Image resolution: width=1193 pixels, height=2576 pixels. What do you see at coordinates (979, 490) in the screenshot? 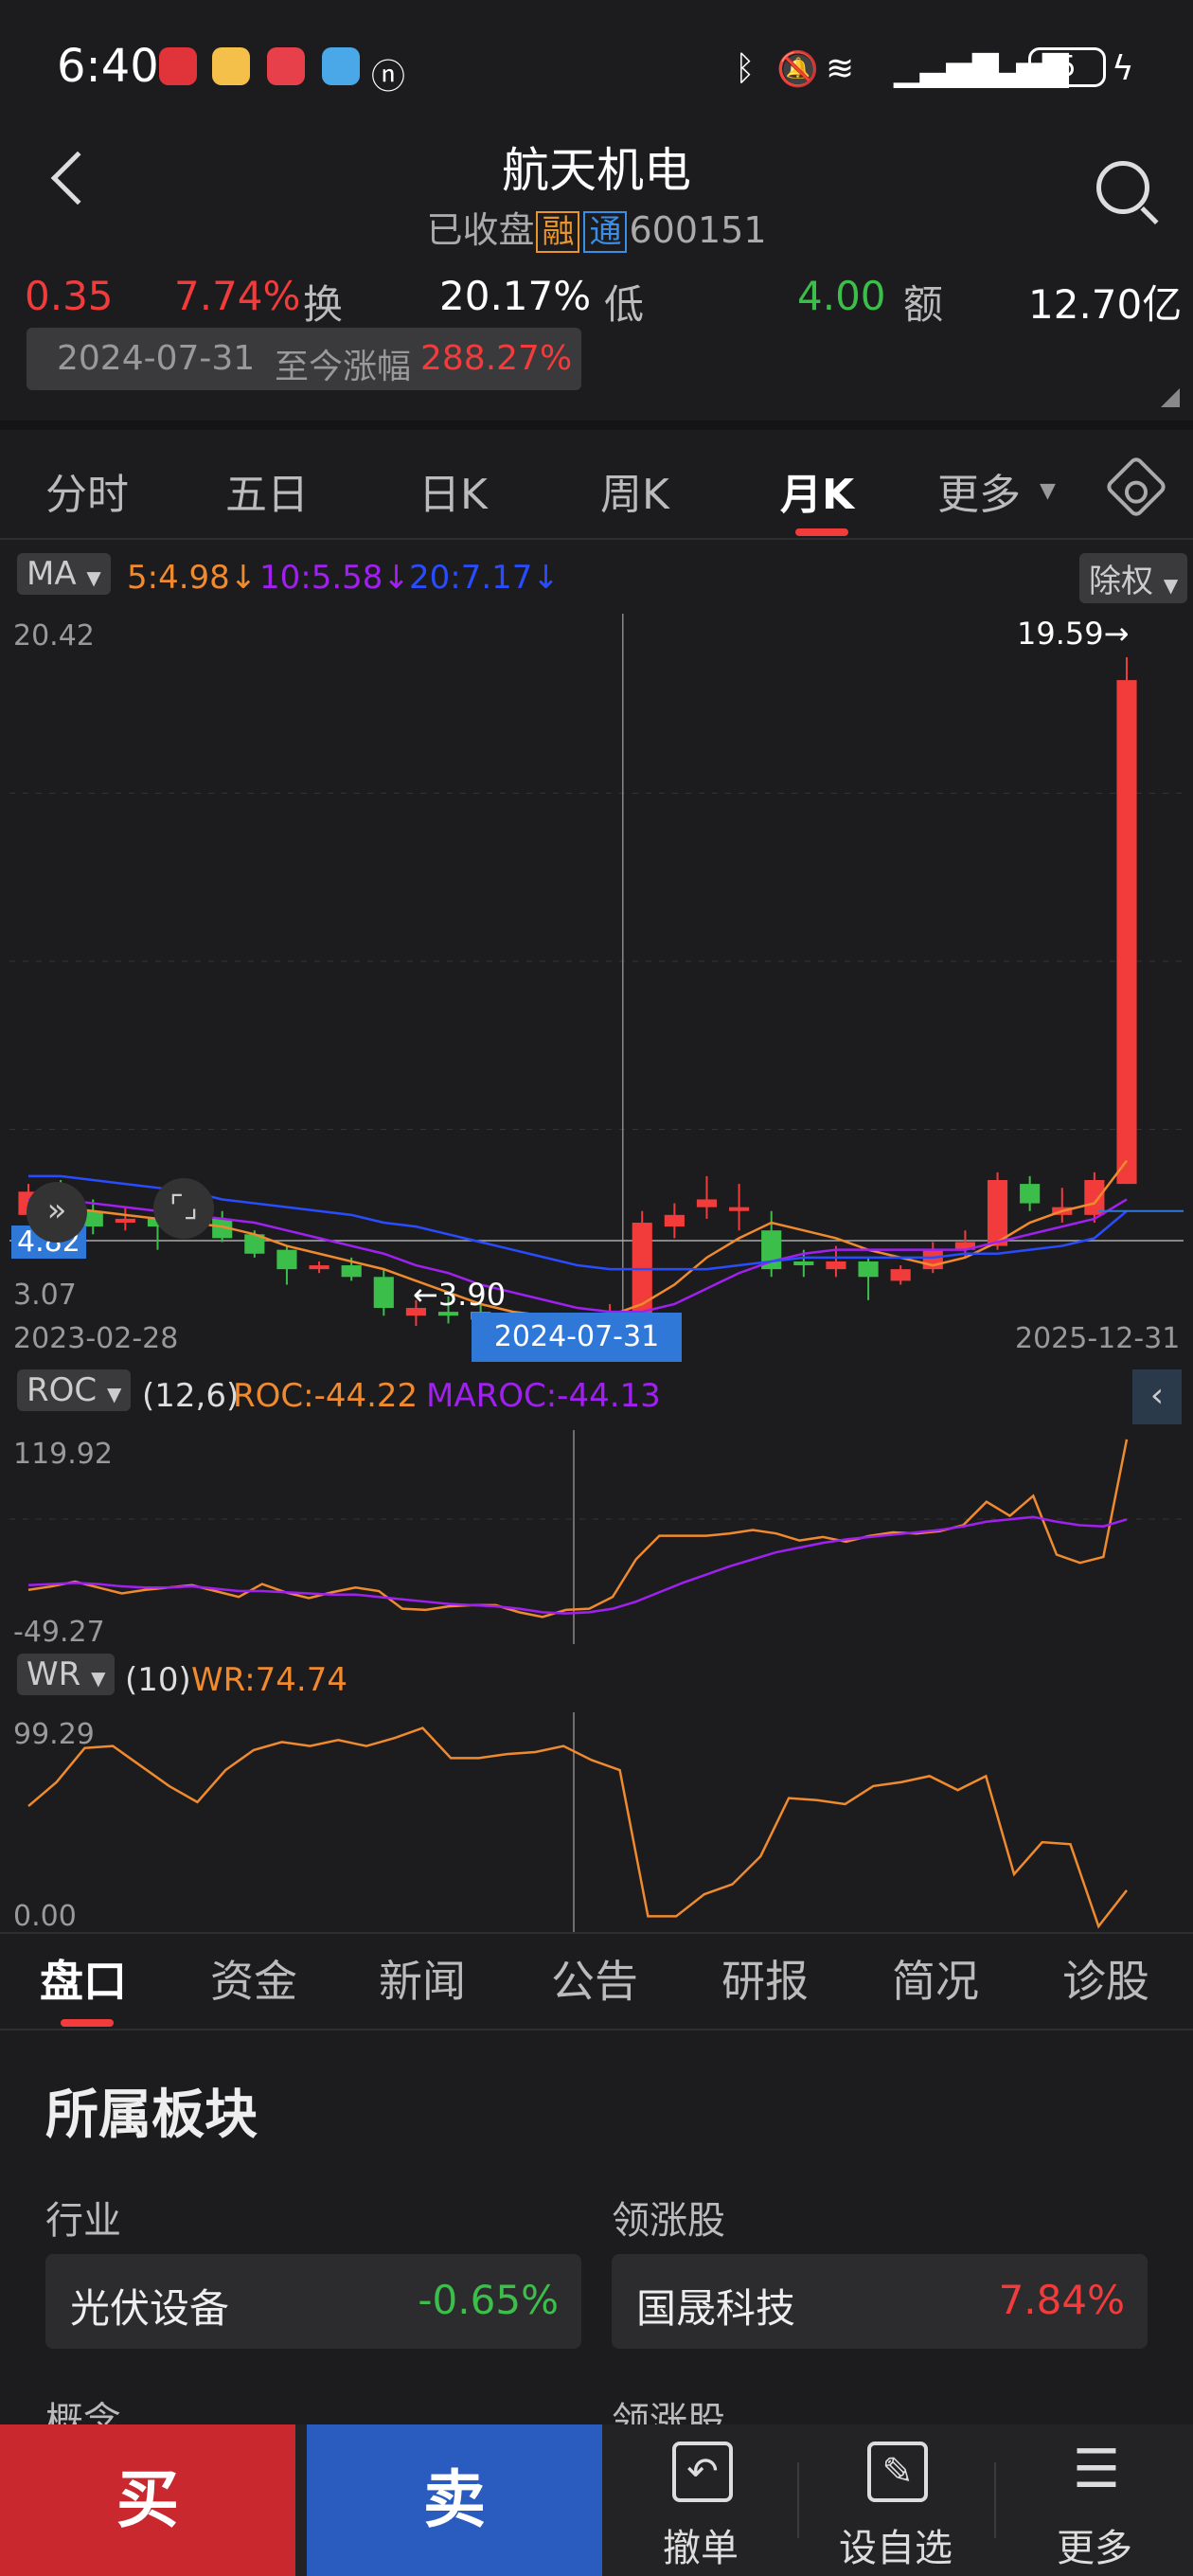
I see `tab-more: 更多` at bounding box center [979, 490].